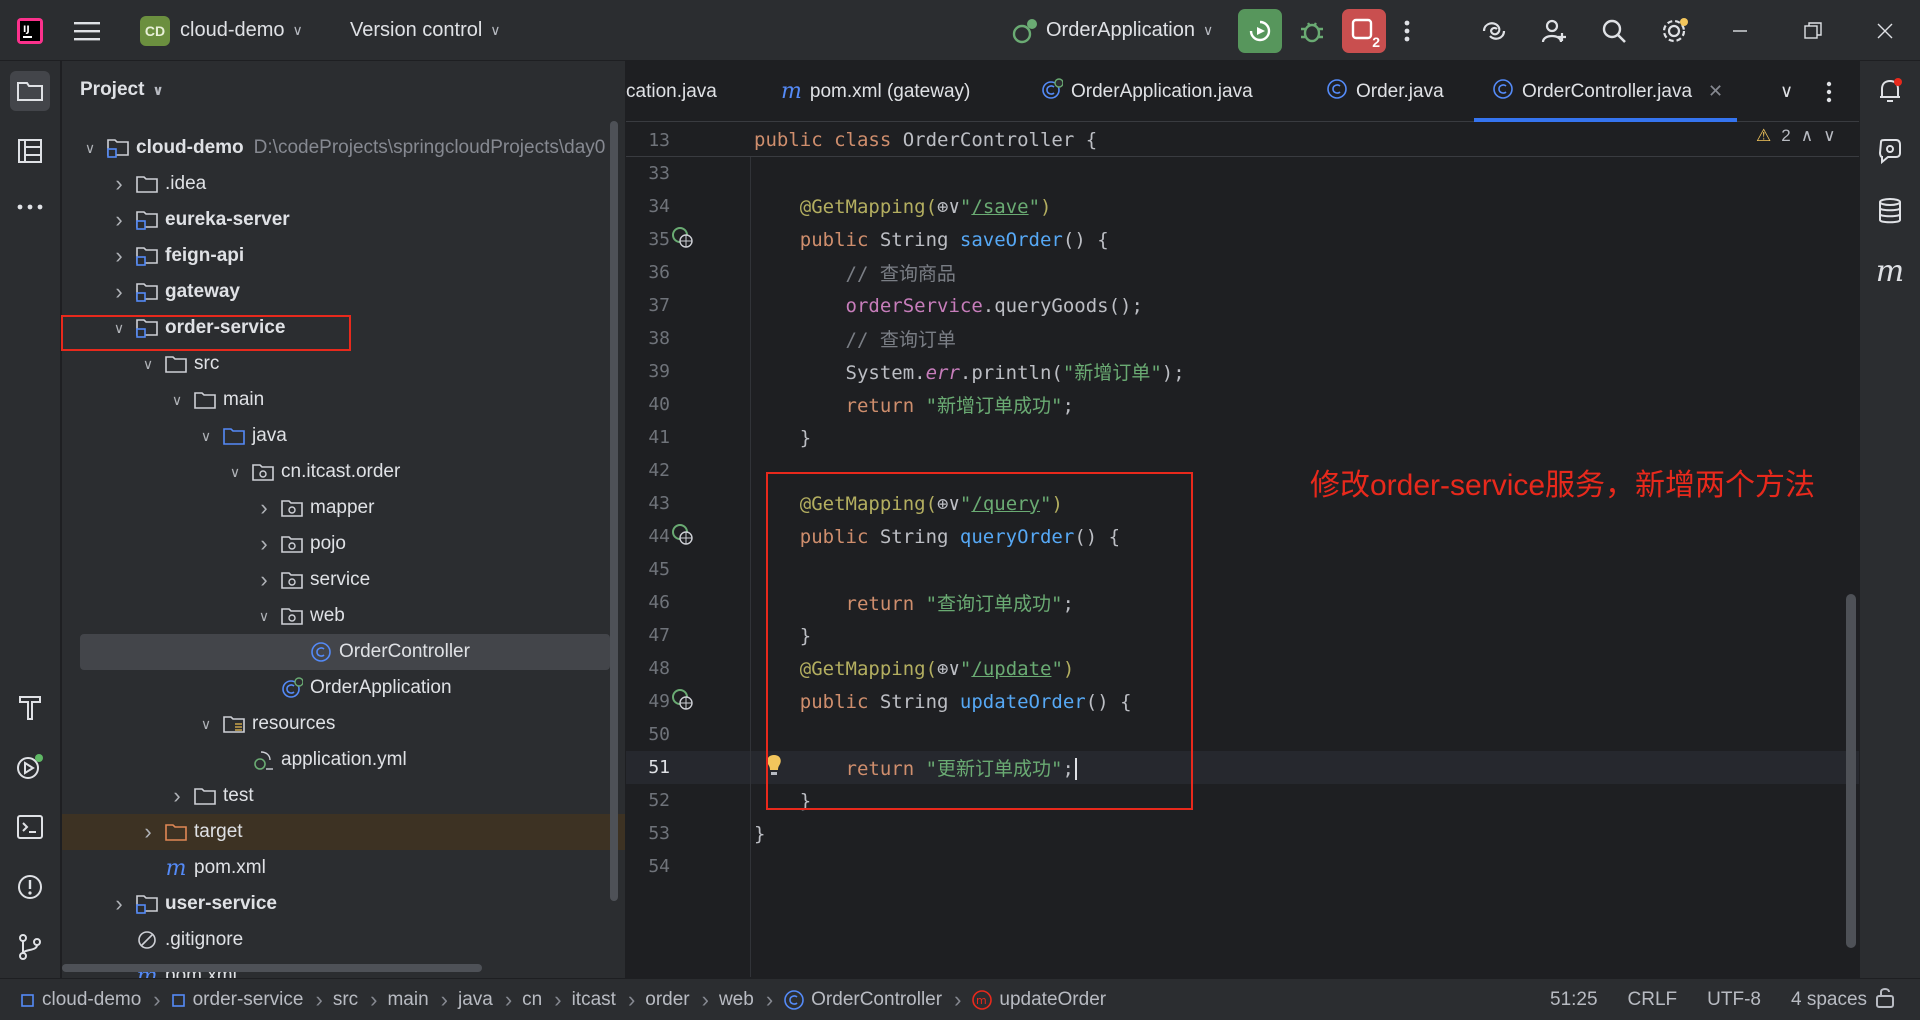 This screenshot has height=1020, width=1920. I want to click on breadcrumb-item: src, so click(345, 1000).